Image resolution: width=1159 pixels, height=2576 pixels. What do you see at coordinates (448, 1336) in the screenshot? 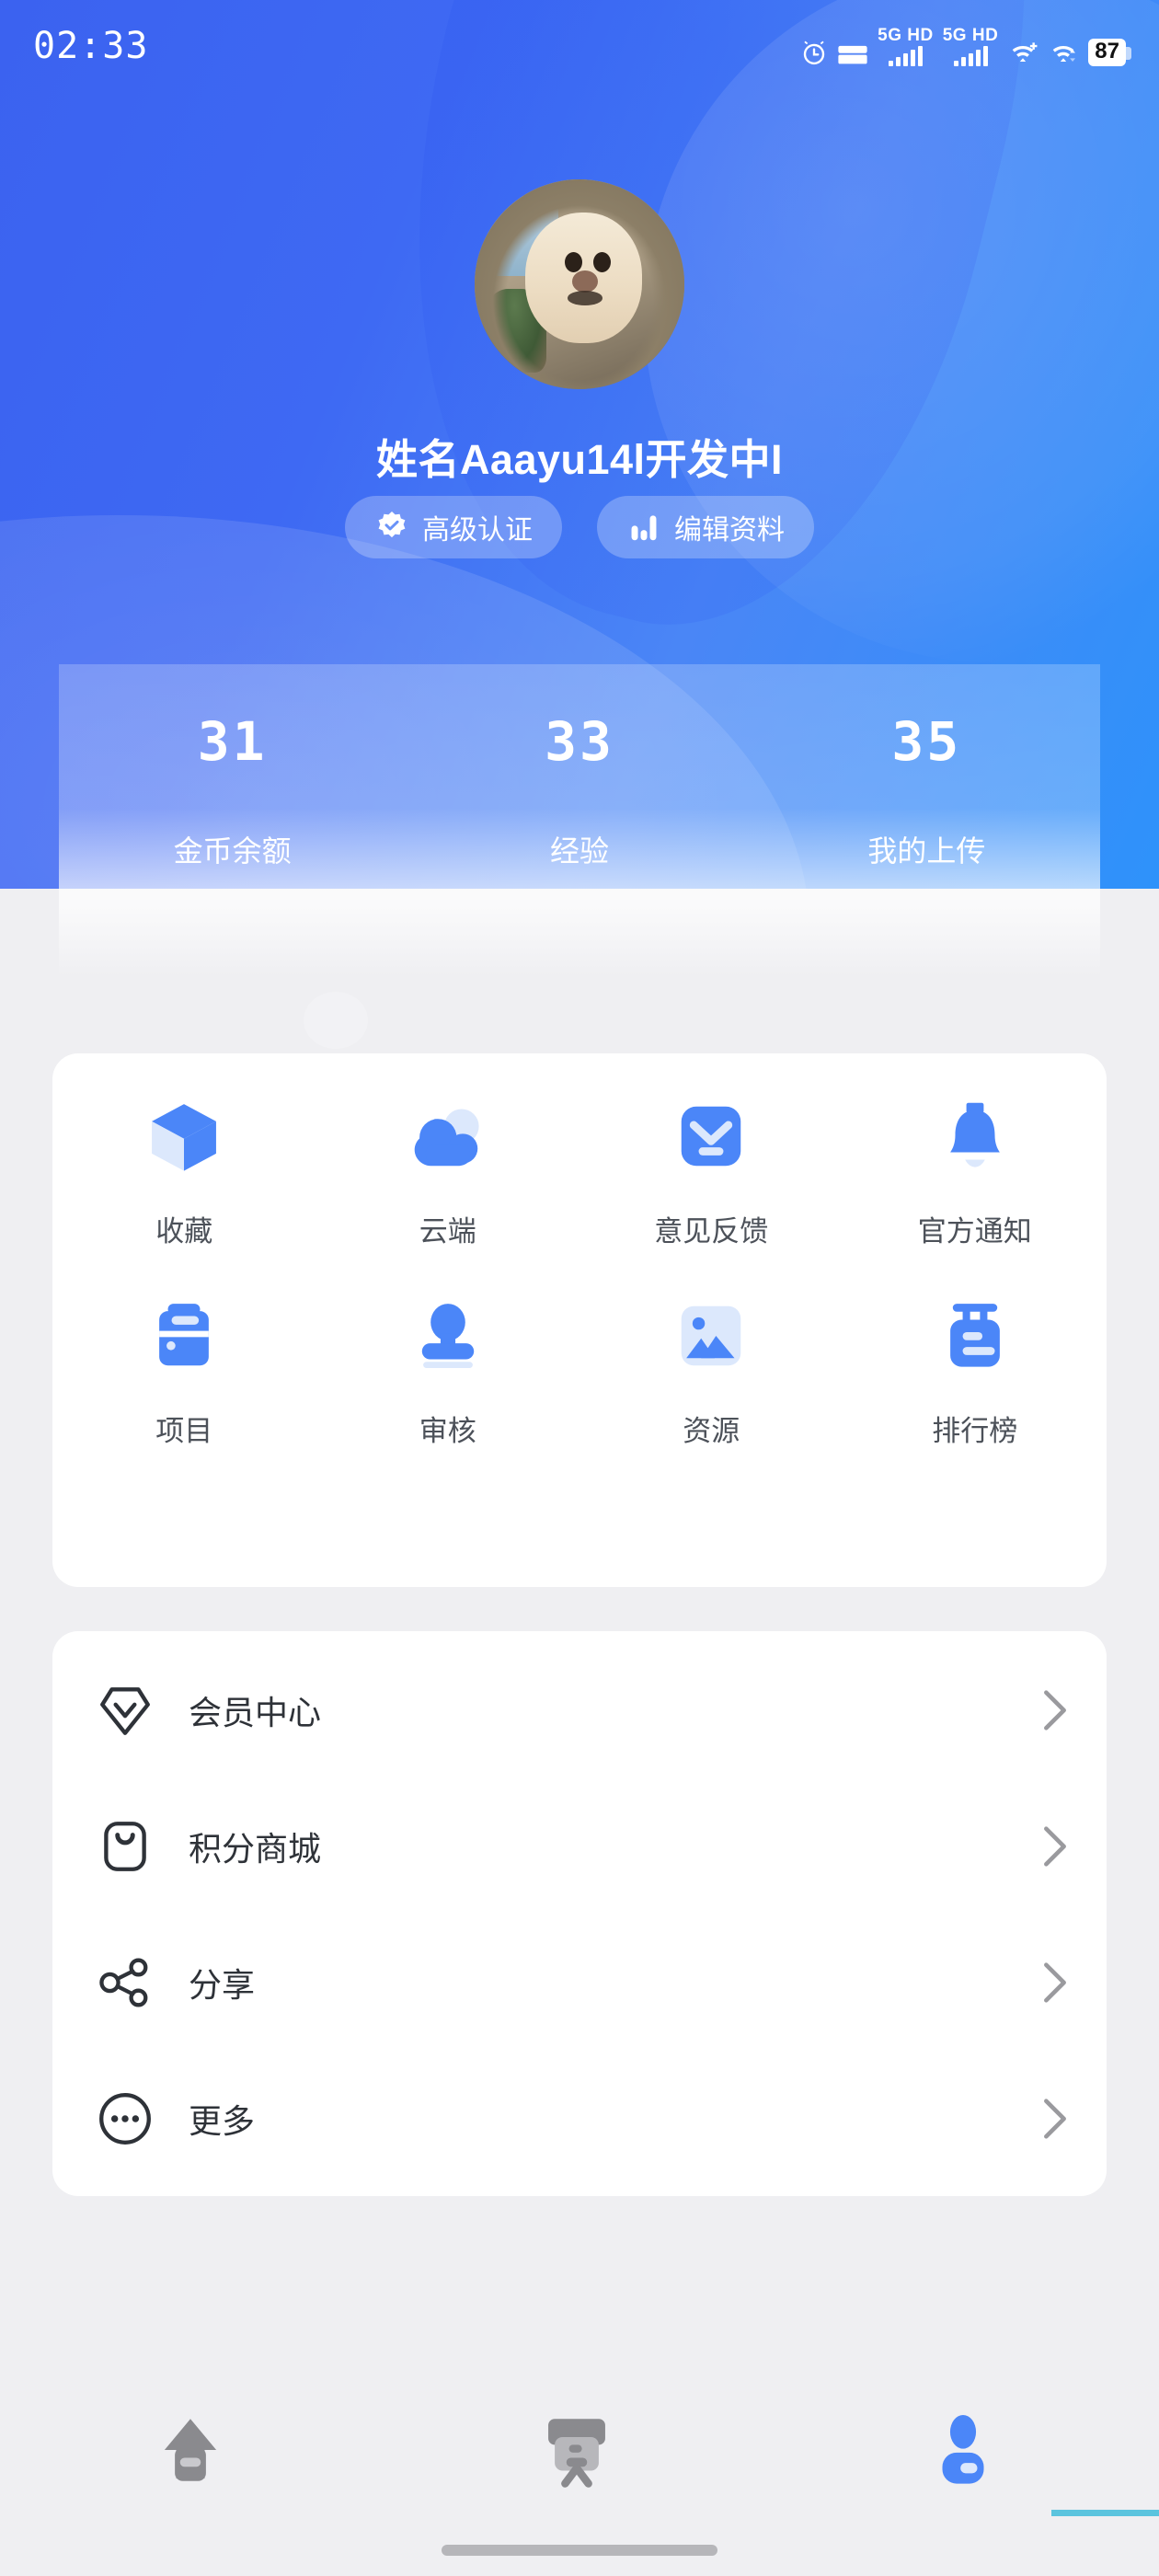
I see `stamp-icon` at bounding box center [448, 1336].